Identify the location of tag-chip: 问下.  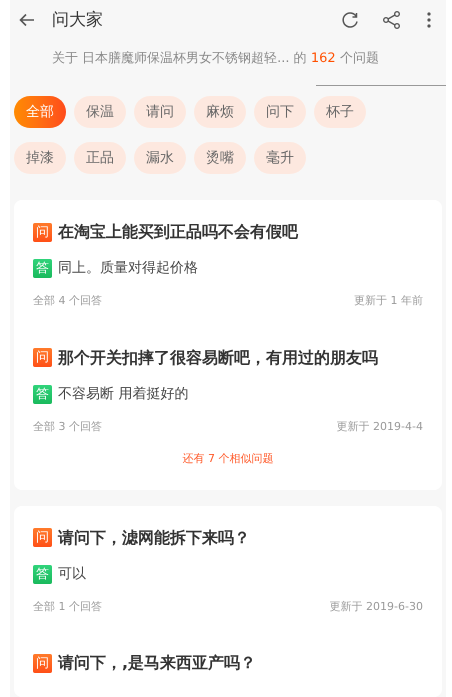
(280, 112).